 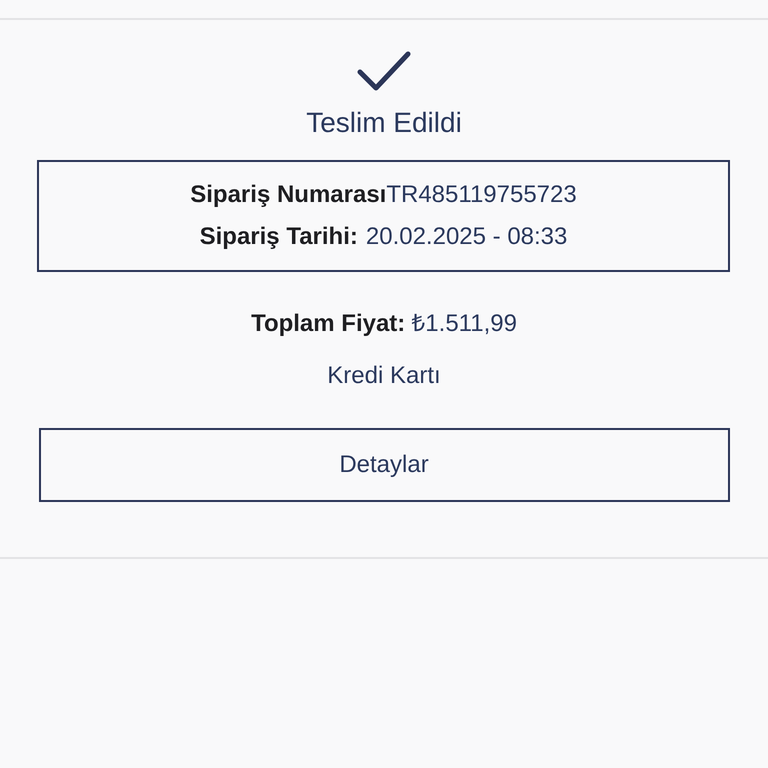 What do you see at coordinates (384, 123) in the screenshot?
I see `order-status: Teslim Edildi` at bounding box center [384, 123].